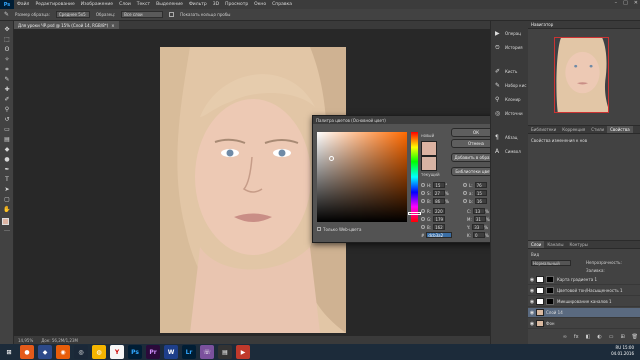 The image size is (640, 360). Describe the element at coordinates (480, 185) in the screenshot. I see `lab-l-input: 76` at that location.